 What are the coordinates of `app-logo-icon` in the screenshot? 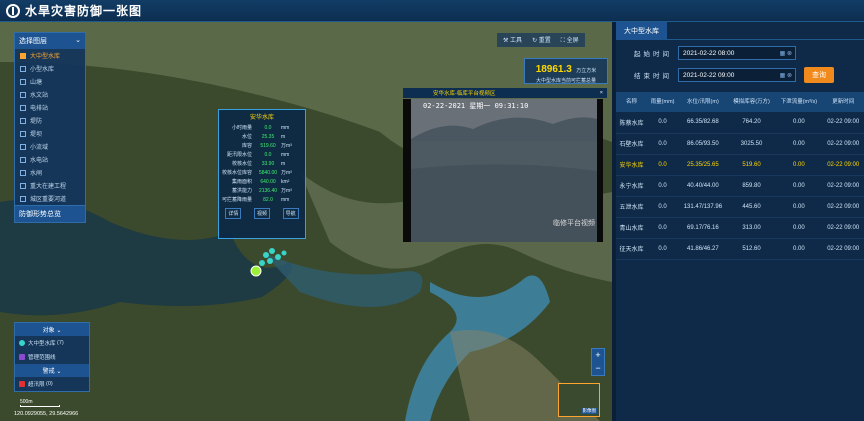 It's located at (13, 10).